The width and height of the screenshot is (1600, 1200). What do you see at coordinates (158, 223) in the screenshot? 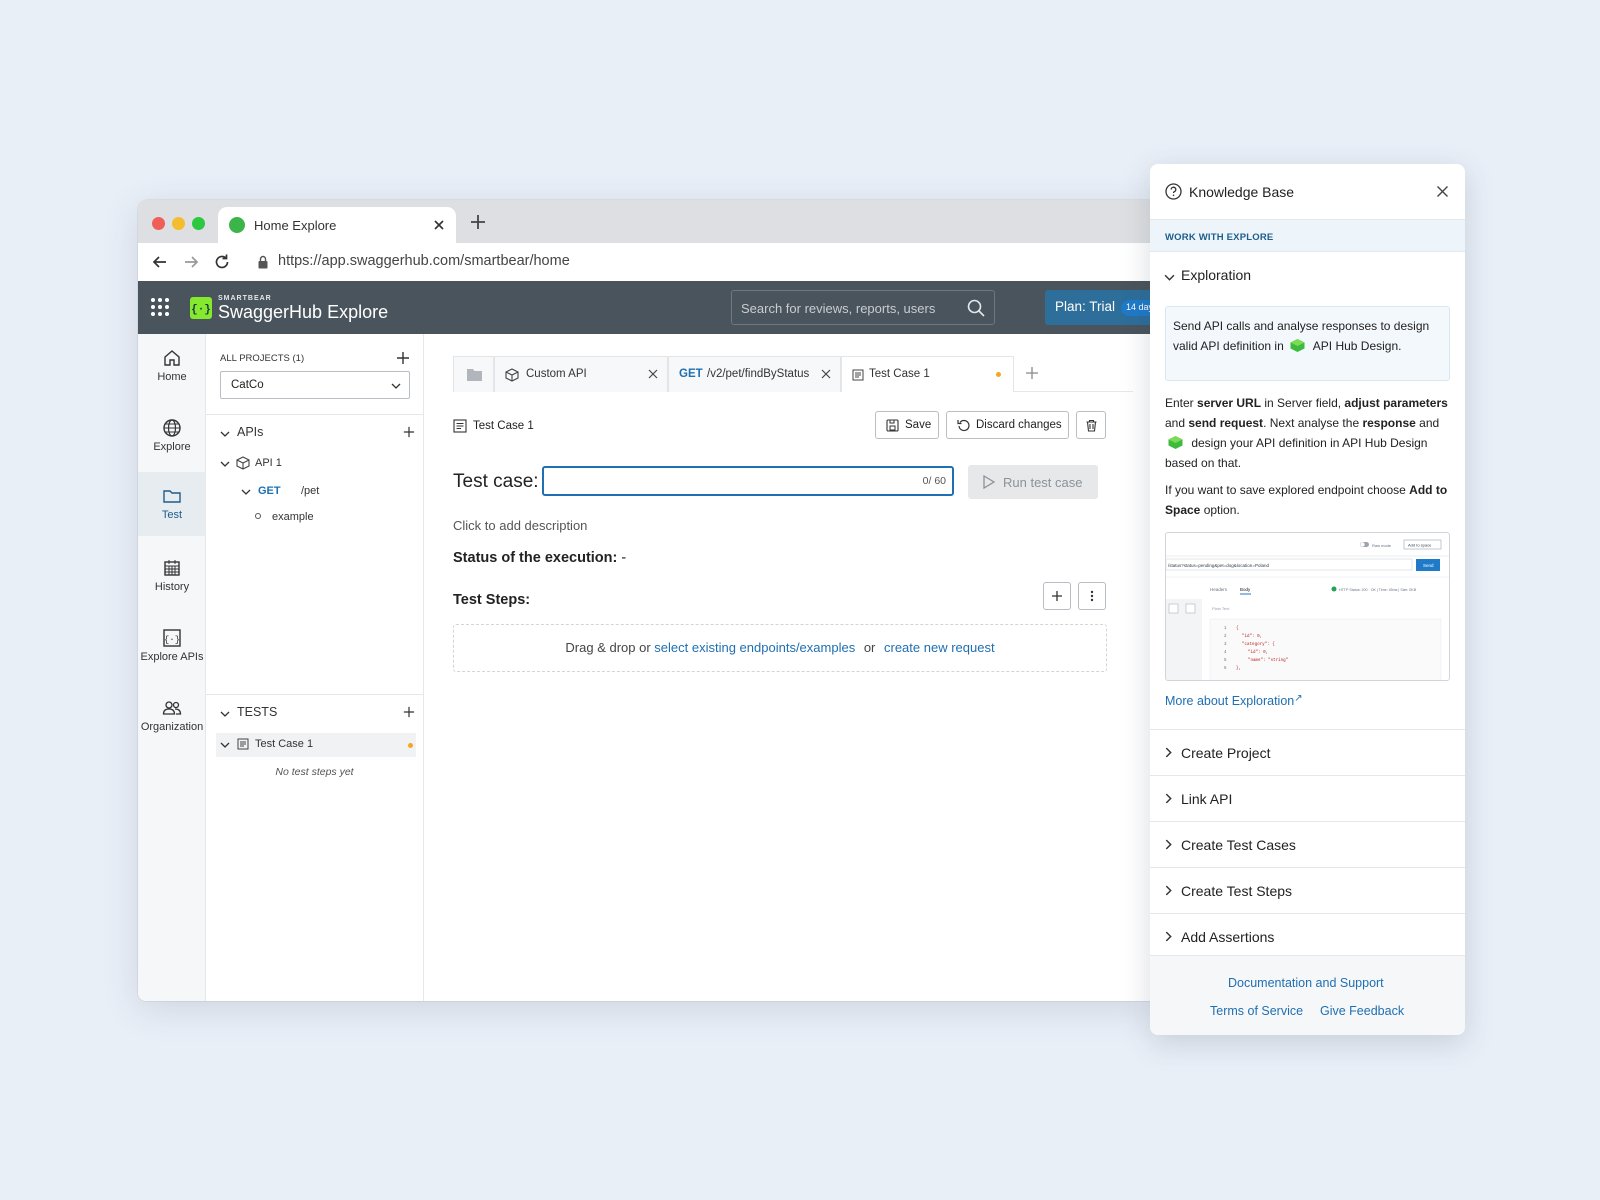
I see `window-close-button` at bounding box center [158, 223].